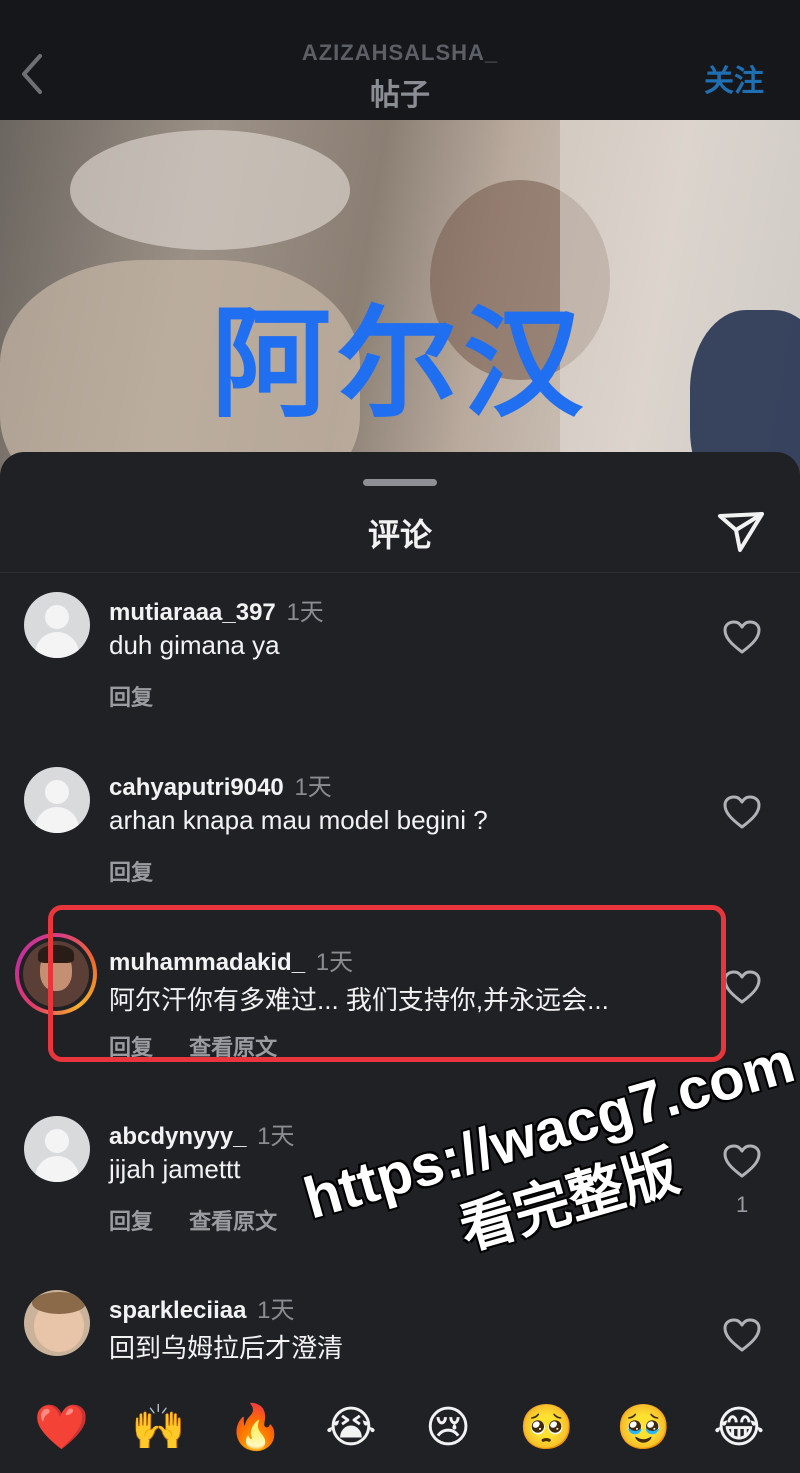 The width and height of the screenshot is (800, 1473). Describe the element at coordinates (400, 1426) in the screenshot. I see `emoji-reaction-bar: ❤️ 🙌 🔥 😭 😢 🥺 🥹 😂` at that location.